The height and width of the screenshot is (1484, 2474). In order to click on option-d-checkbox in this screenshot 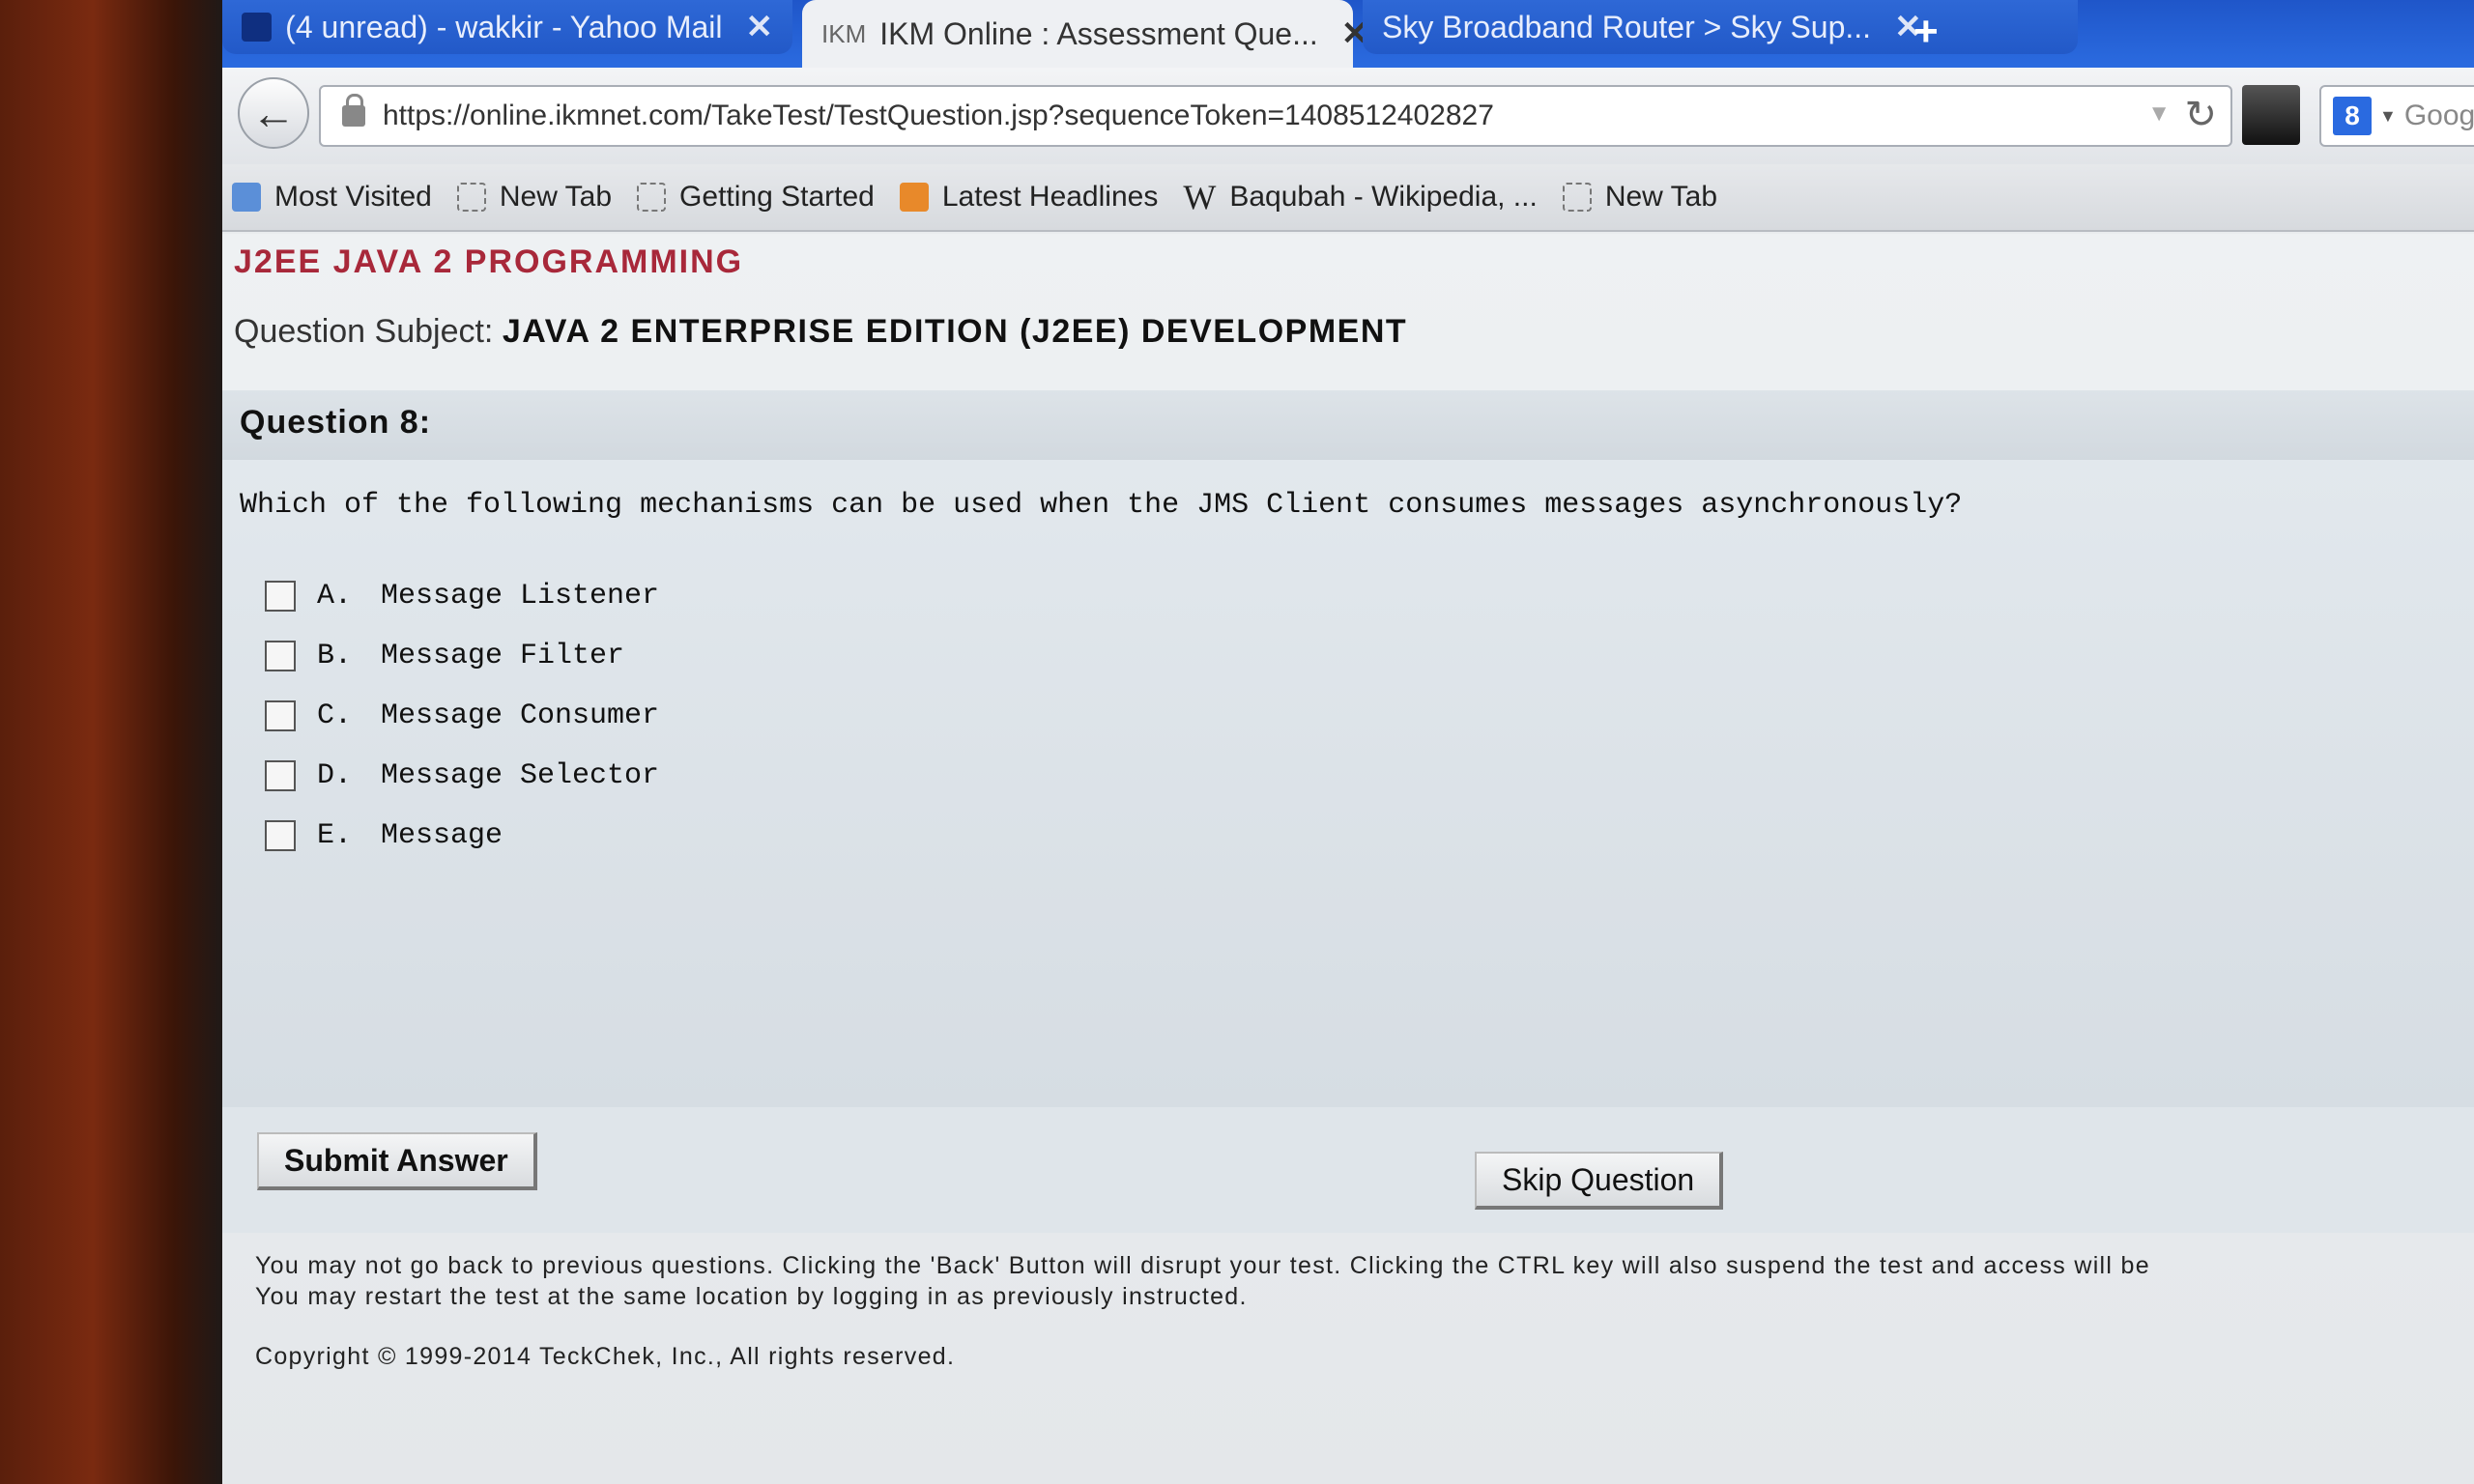, I will do `click(281, 776)`.